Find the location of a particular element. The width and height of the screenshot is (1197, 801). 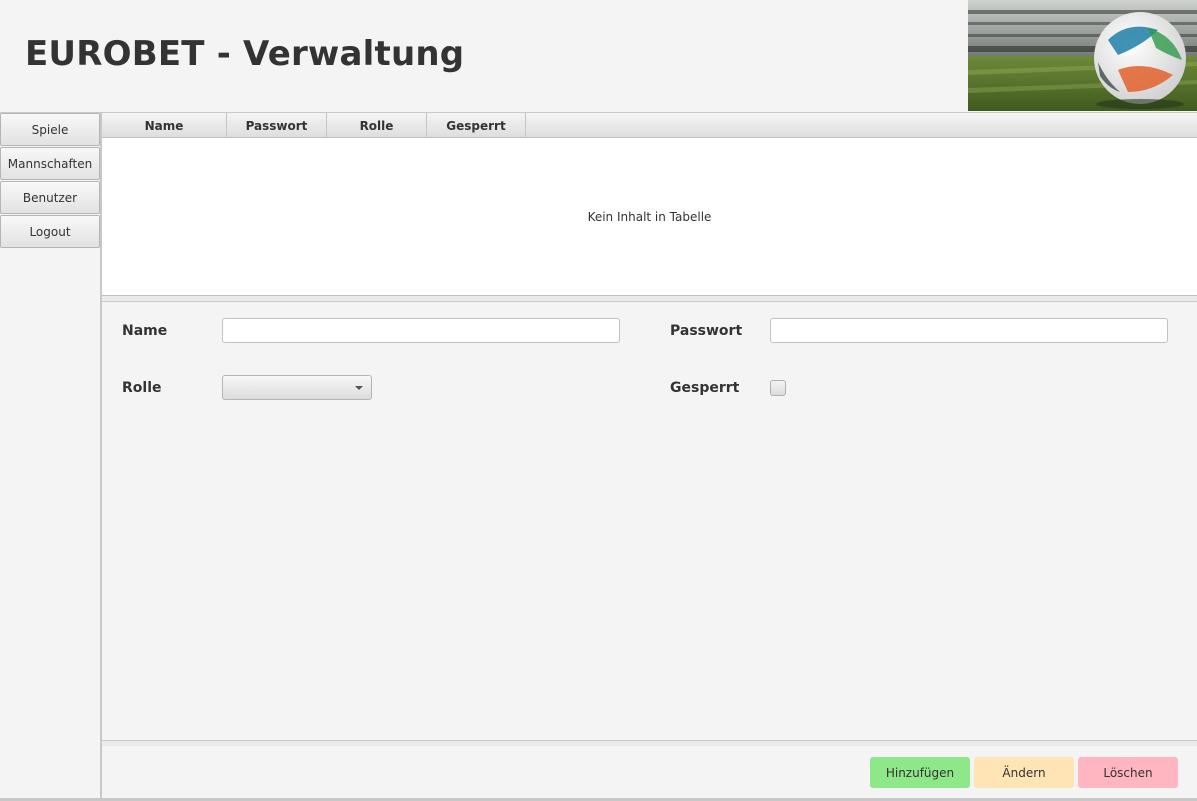

column-header-name: Name is located at coordinates (164, 125).